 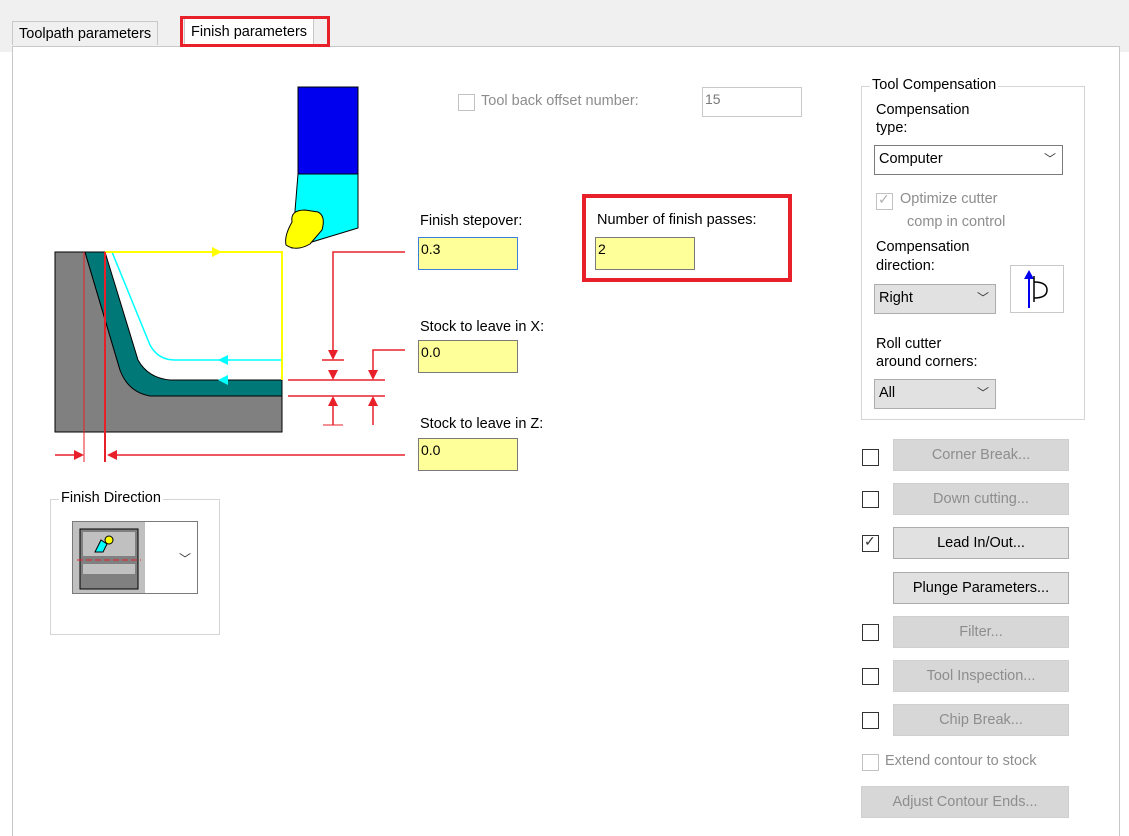 What do you see at coordinates (870, 676) in the screenshot?
I see `tool-inspection-checkbox` at bounding box center [870, 676].